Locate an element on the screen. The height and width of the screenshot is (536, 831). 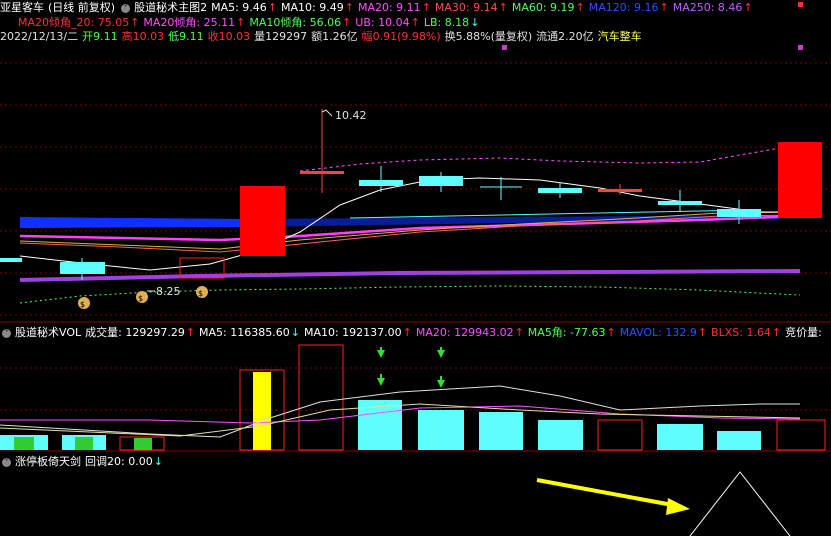
yellow-arrow-shaft is located at coordinates (607, 493).